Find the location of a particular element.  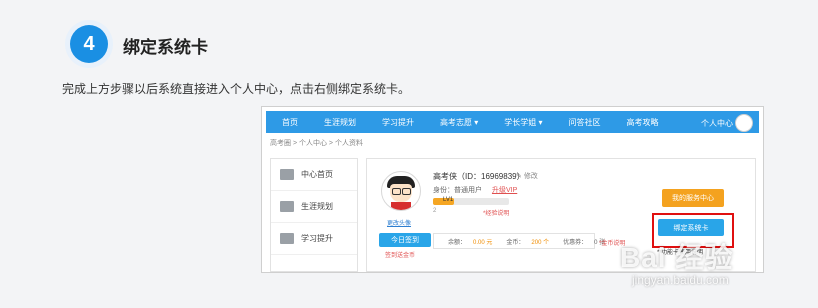

instruction-text: 完成上方步骤以后系统直接进入个人中心，点击右侧绑定系统卡。 is located at coordinates (236, 89).